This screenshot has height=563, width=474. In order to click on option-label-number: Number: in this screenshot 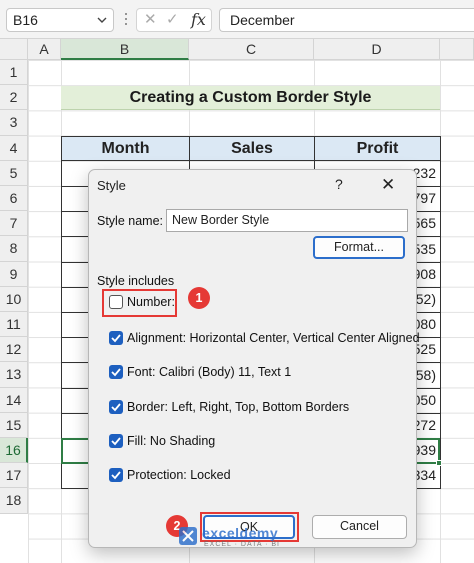, I will do `click(151, 302)`.